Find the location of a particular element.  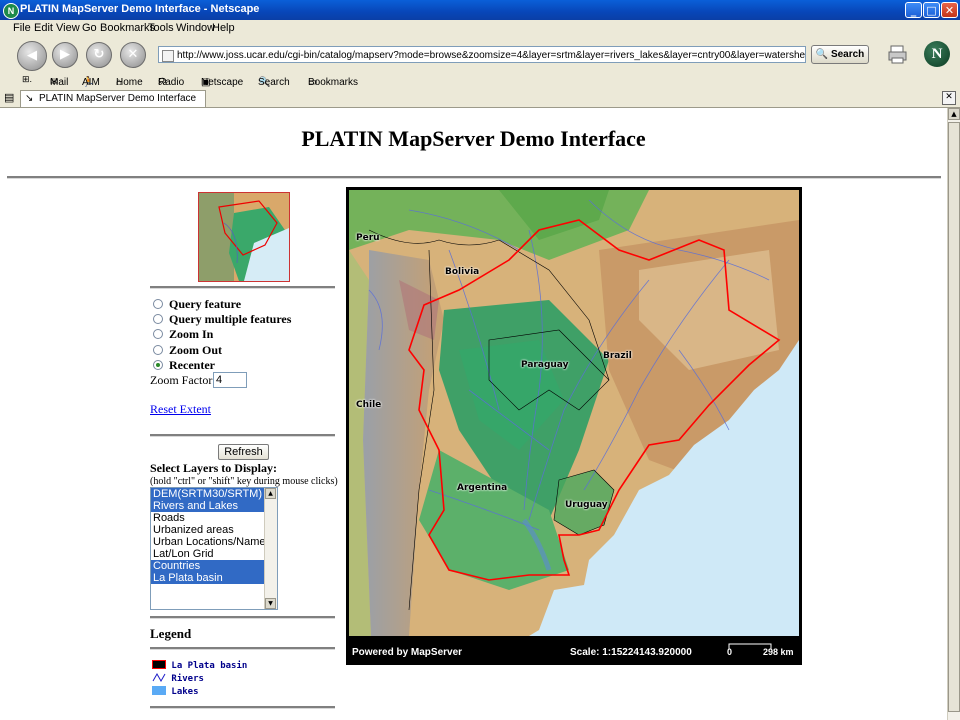

mode-query-multiple: Query multiple features is located at coordinates (222, 319).